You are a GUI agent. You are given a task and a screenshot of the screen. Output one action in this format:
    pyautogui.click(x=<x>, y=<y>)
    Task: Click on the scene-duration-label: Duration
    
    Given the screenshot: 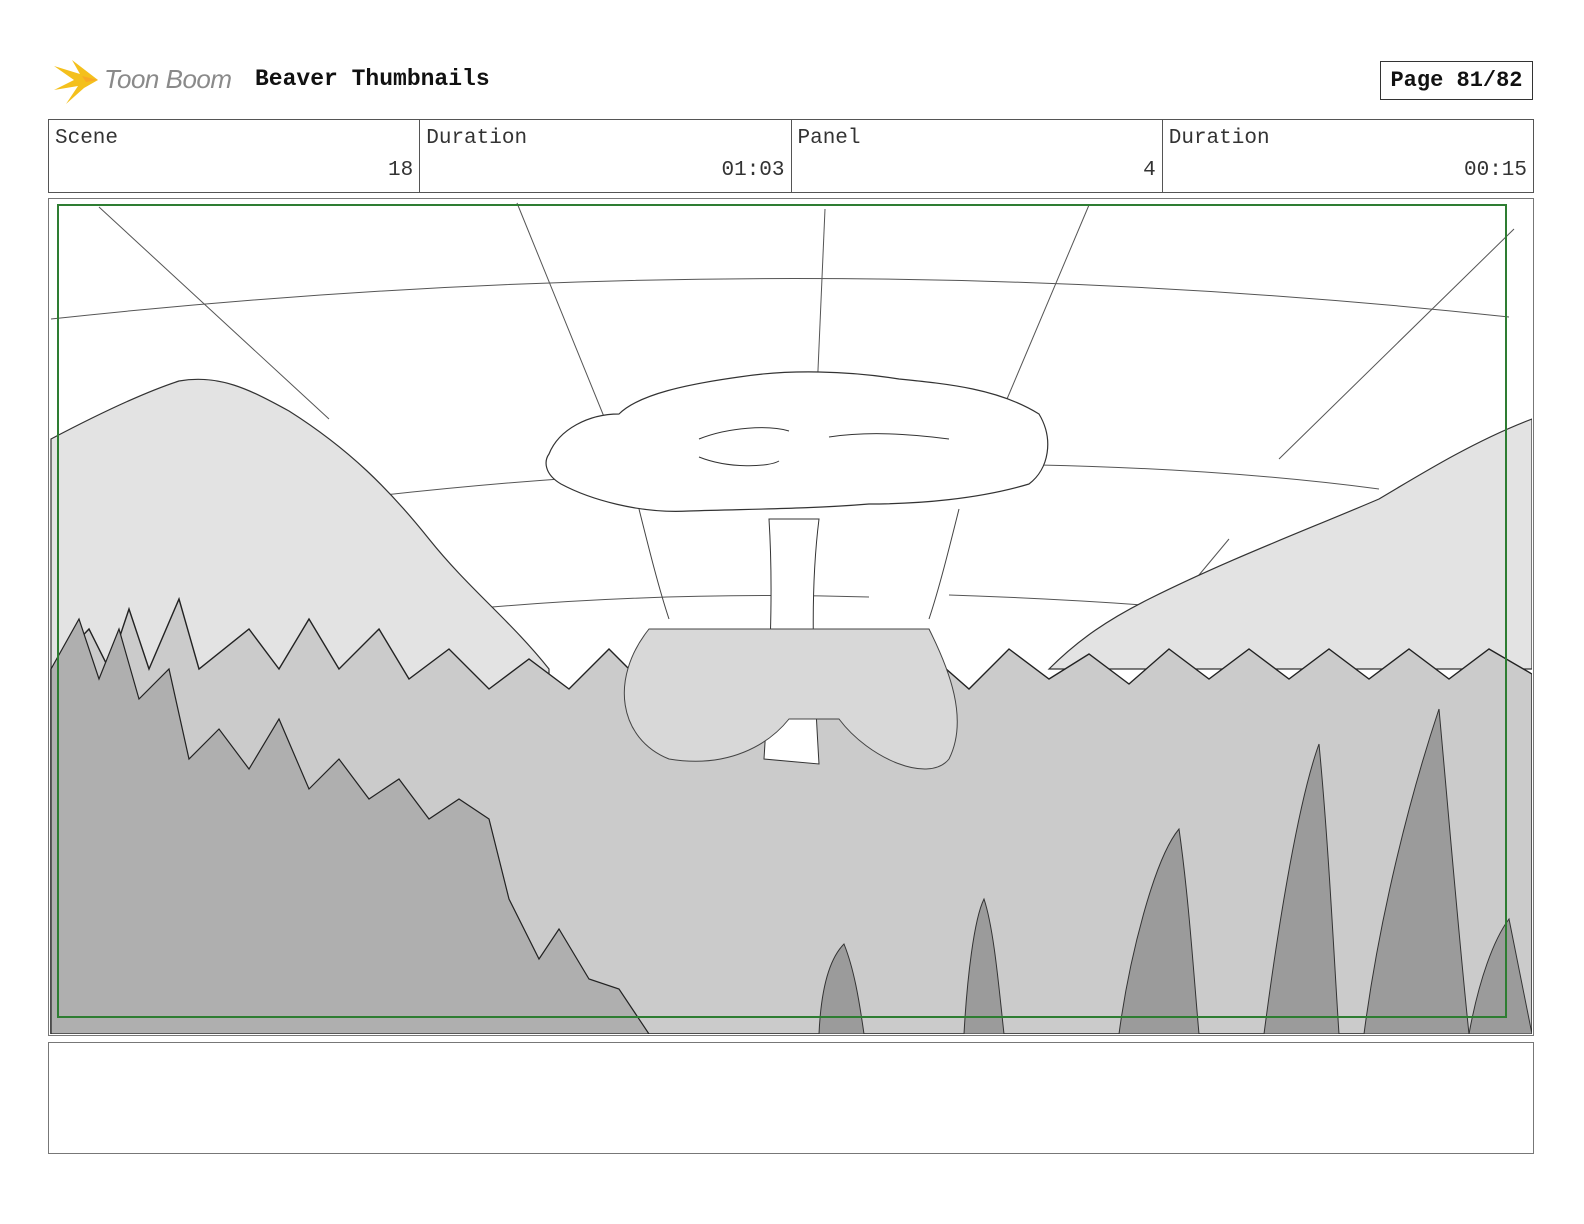 What is the action you would take?
    pyautogui.click(x=477, y=138)
    